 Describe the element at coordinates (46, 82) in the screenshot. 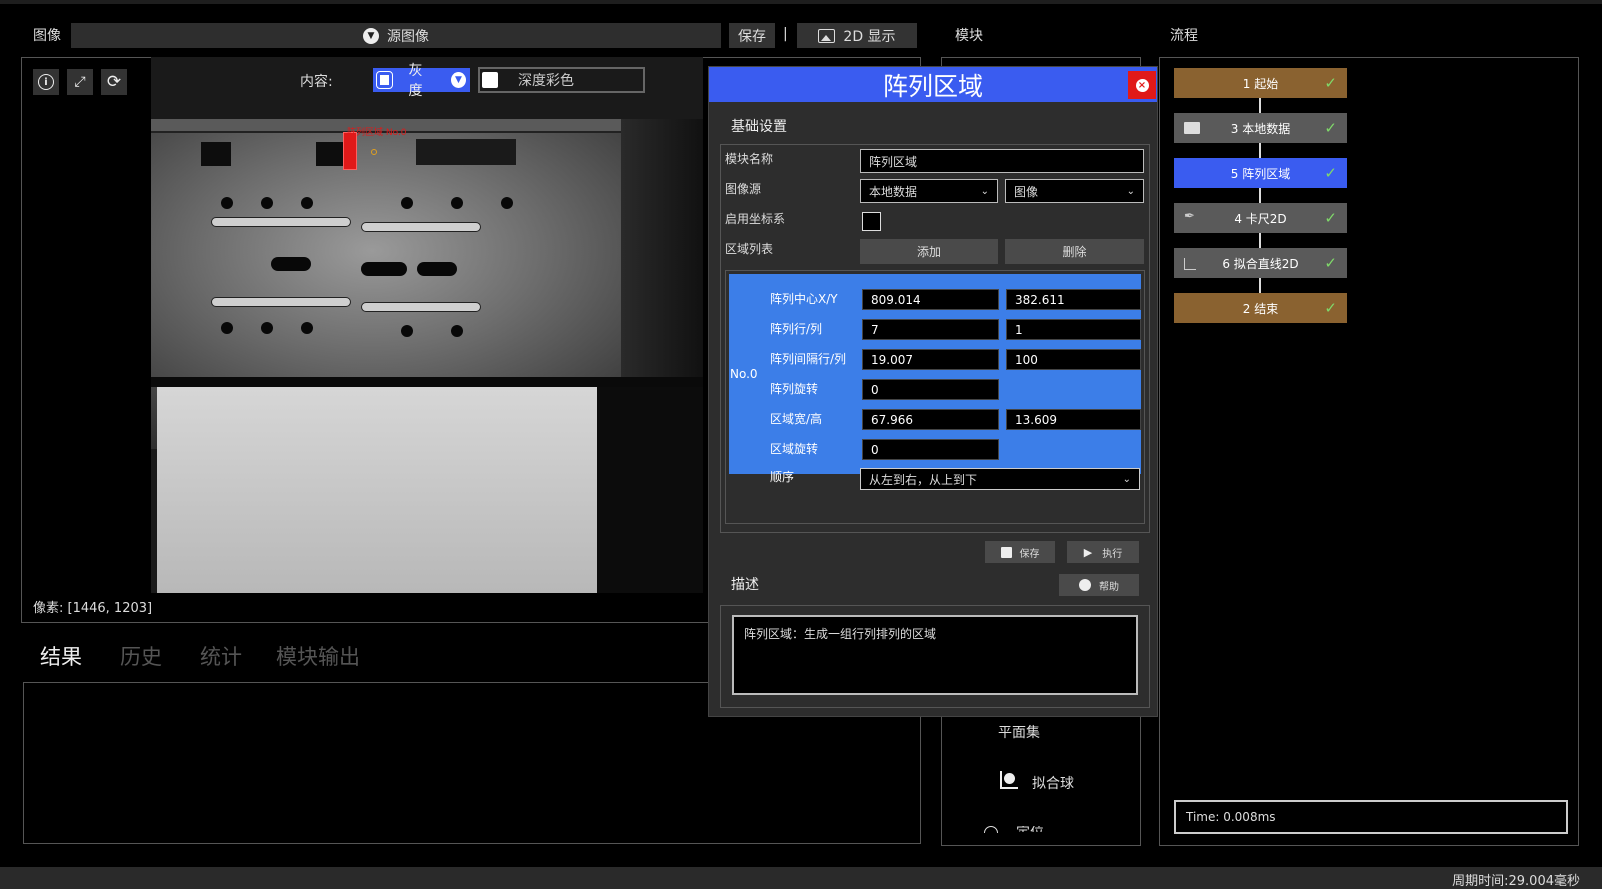

I see `info-icon: i` at that location.